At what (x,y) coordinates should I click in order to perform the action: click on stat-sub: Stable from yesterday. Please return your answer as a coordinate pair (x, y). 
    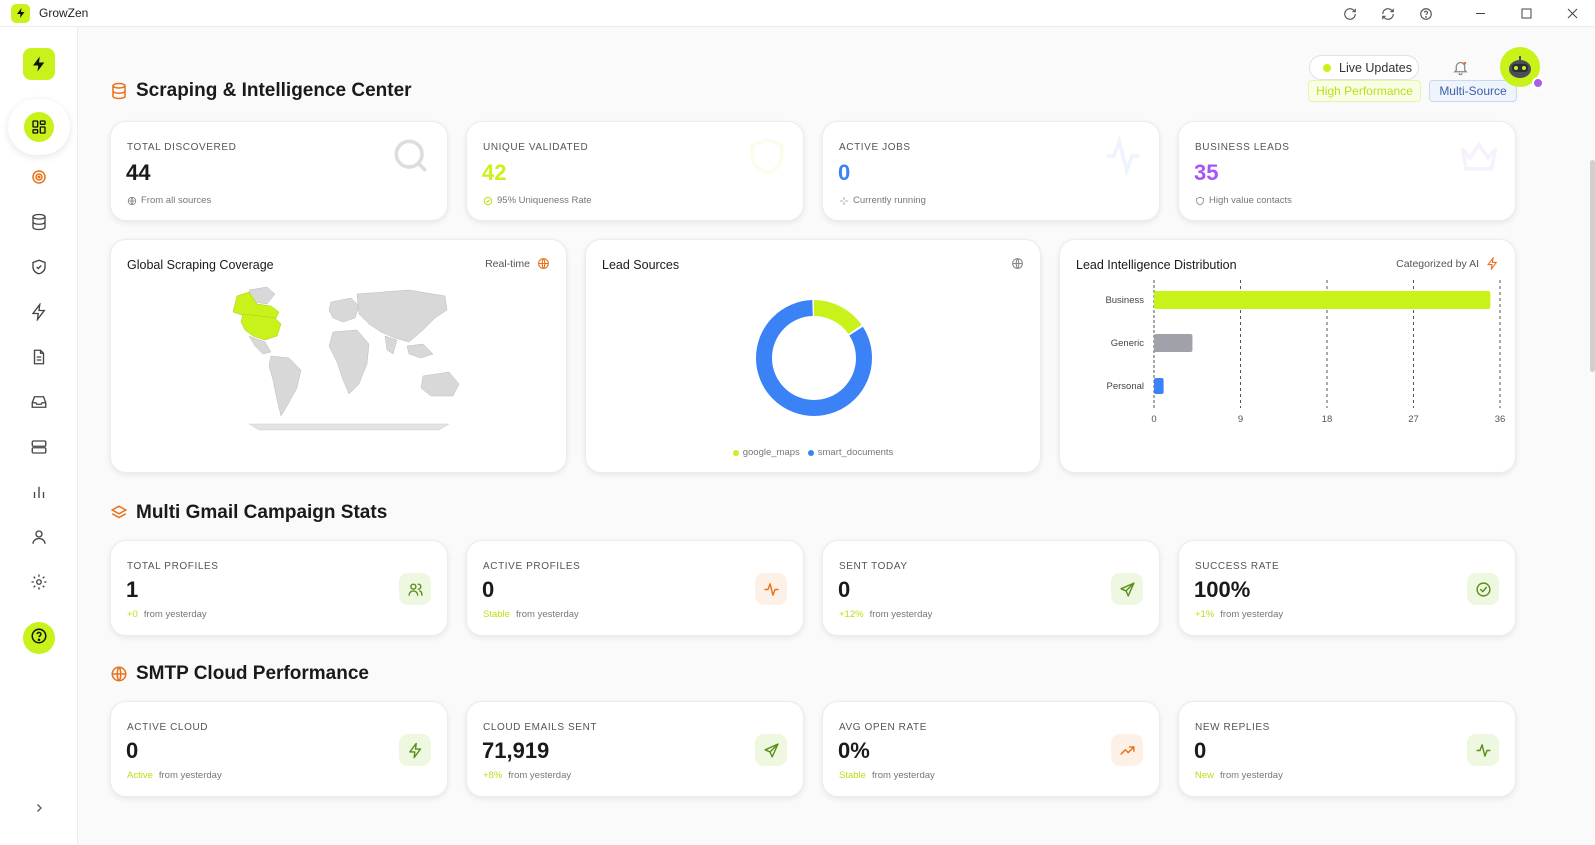
    Looking at the image, I should click on (531, 614).